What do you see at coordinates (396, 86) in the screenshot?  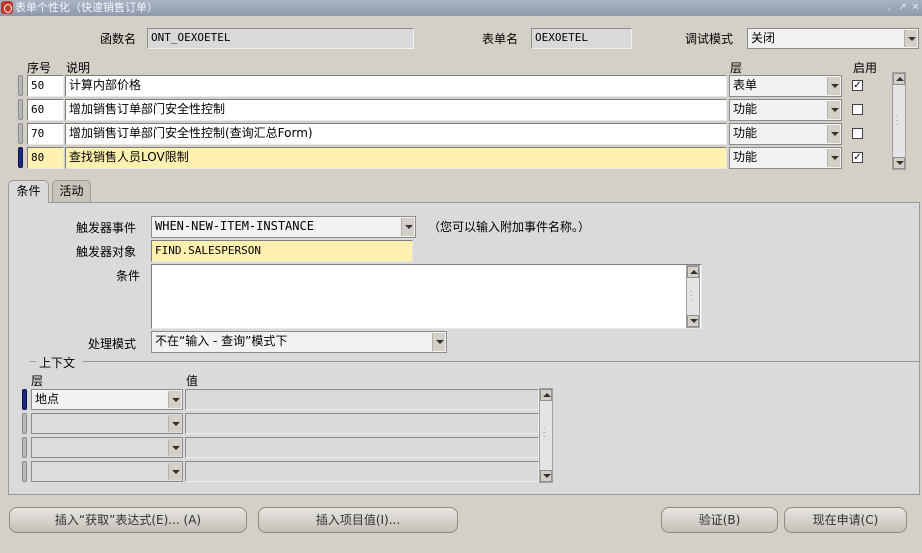 I see `rule-desc: 计算内部价格` at bounding box center [396, 86].